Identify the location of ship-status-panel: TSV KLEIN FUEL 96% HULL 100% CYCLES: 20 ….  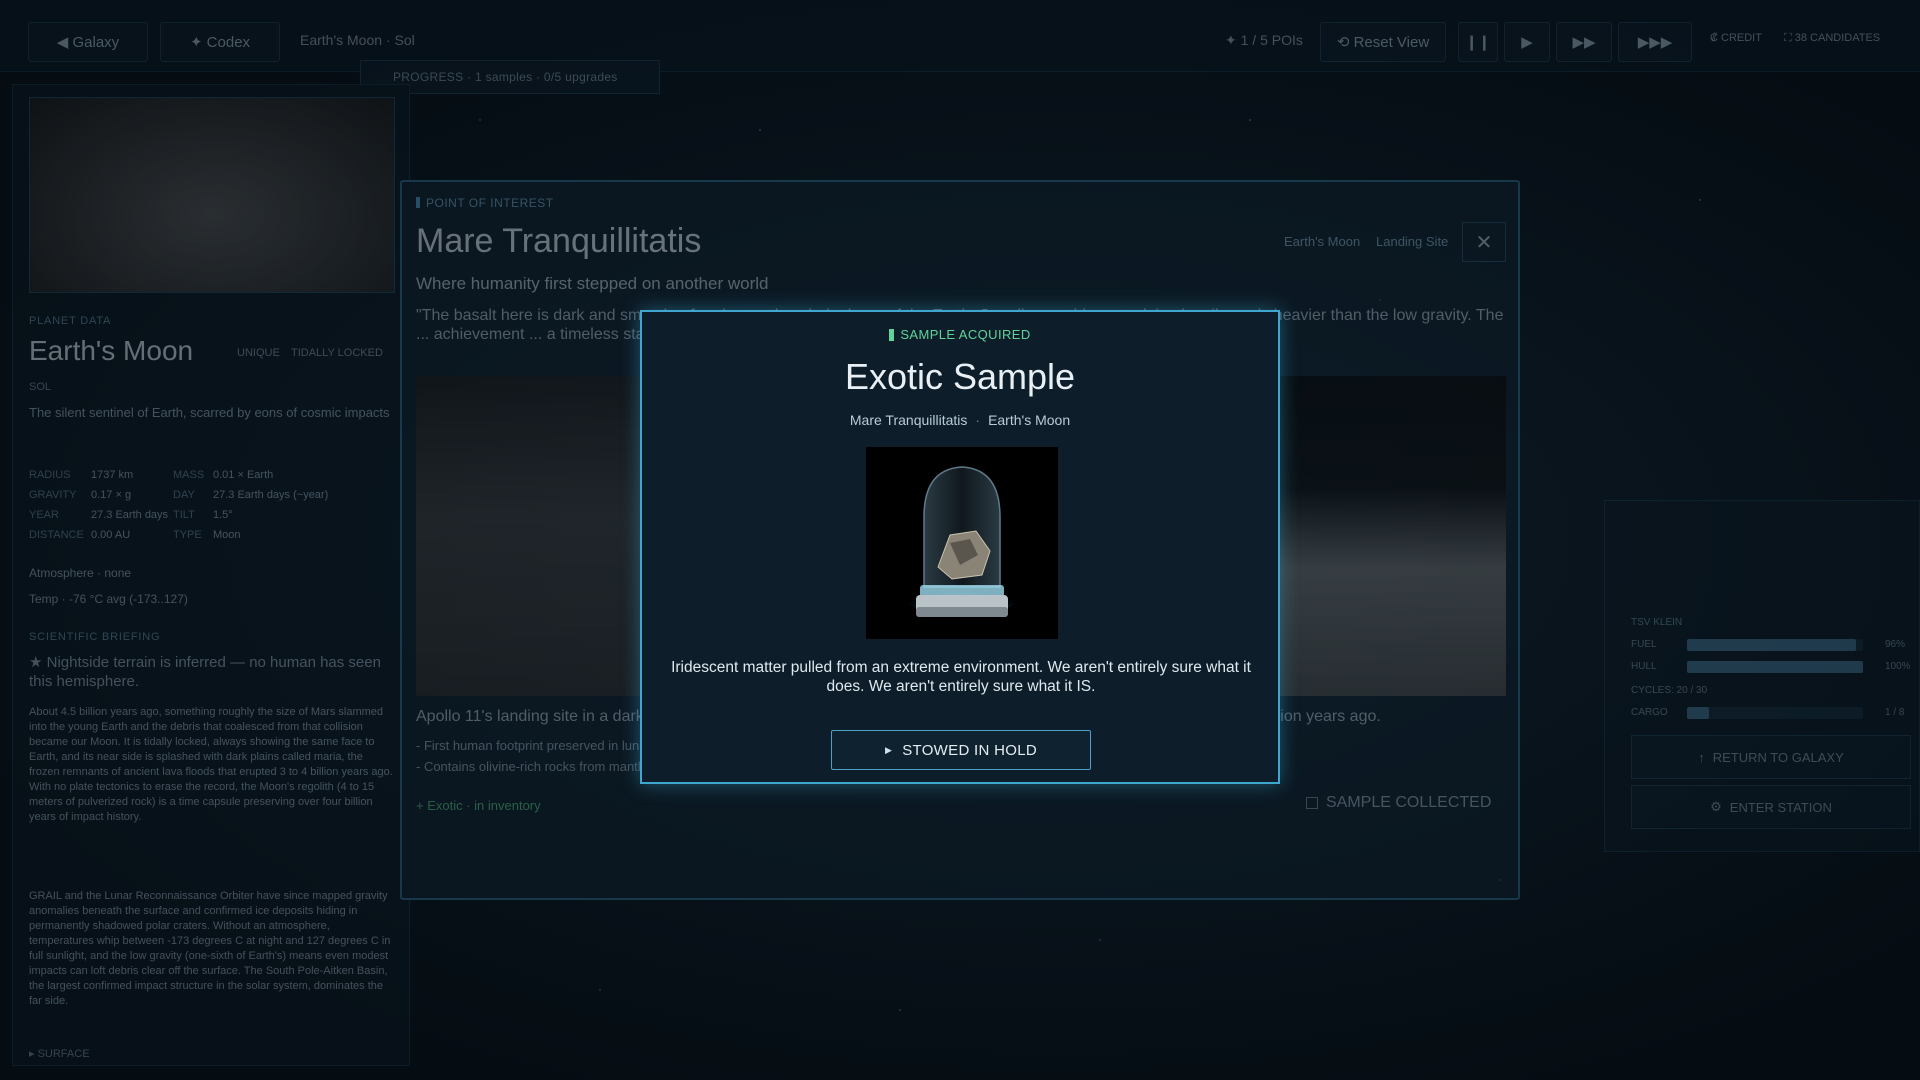
(1762, 676).